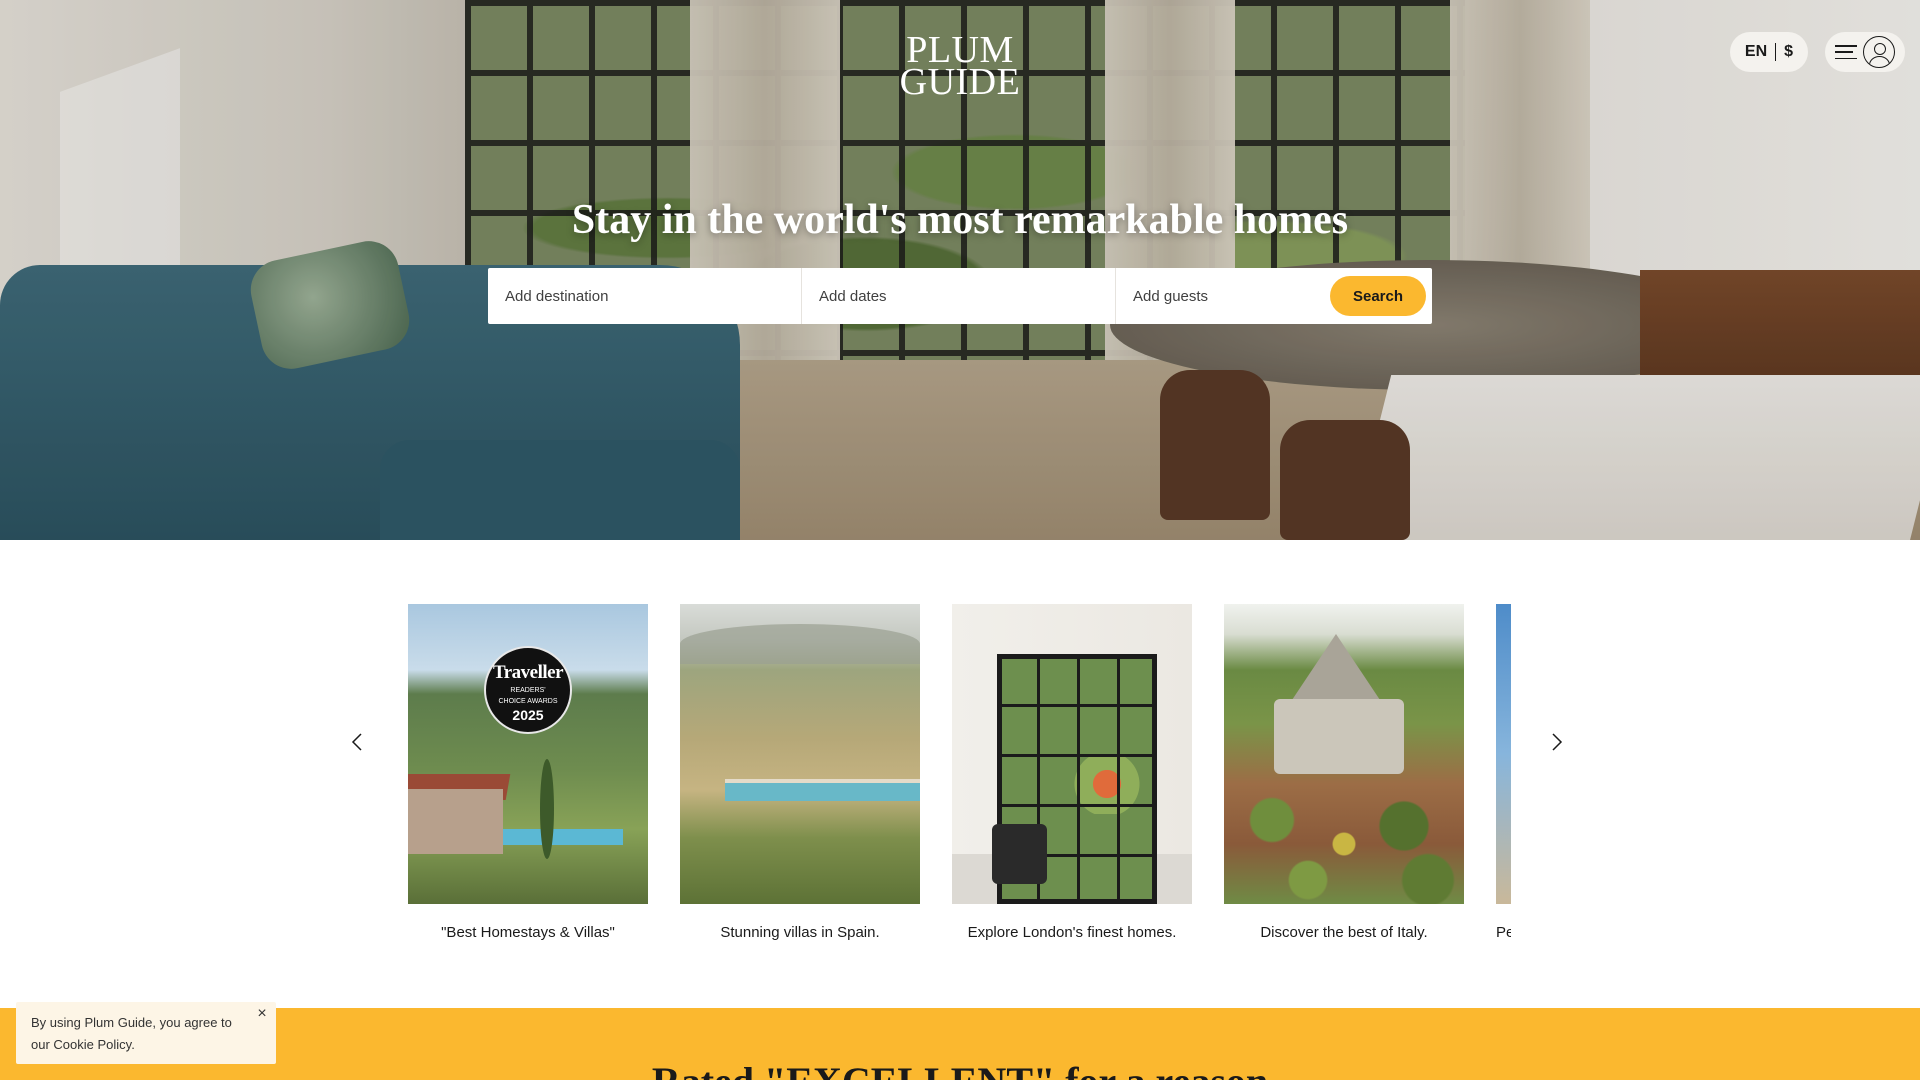 The height and width of the screenshot is (1080, 1920). I want to click on carousel-next-button, so click(1557, 742).